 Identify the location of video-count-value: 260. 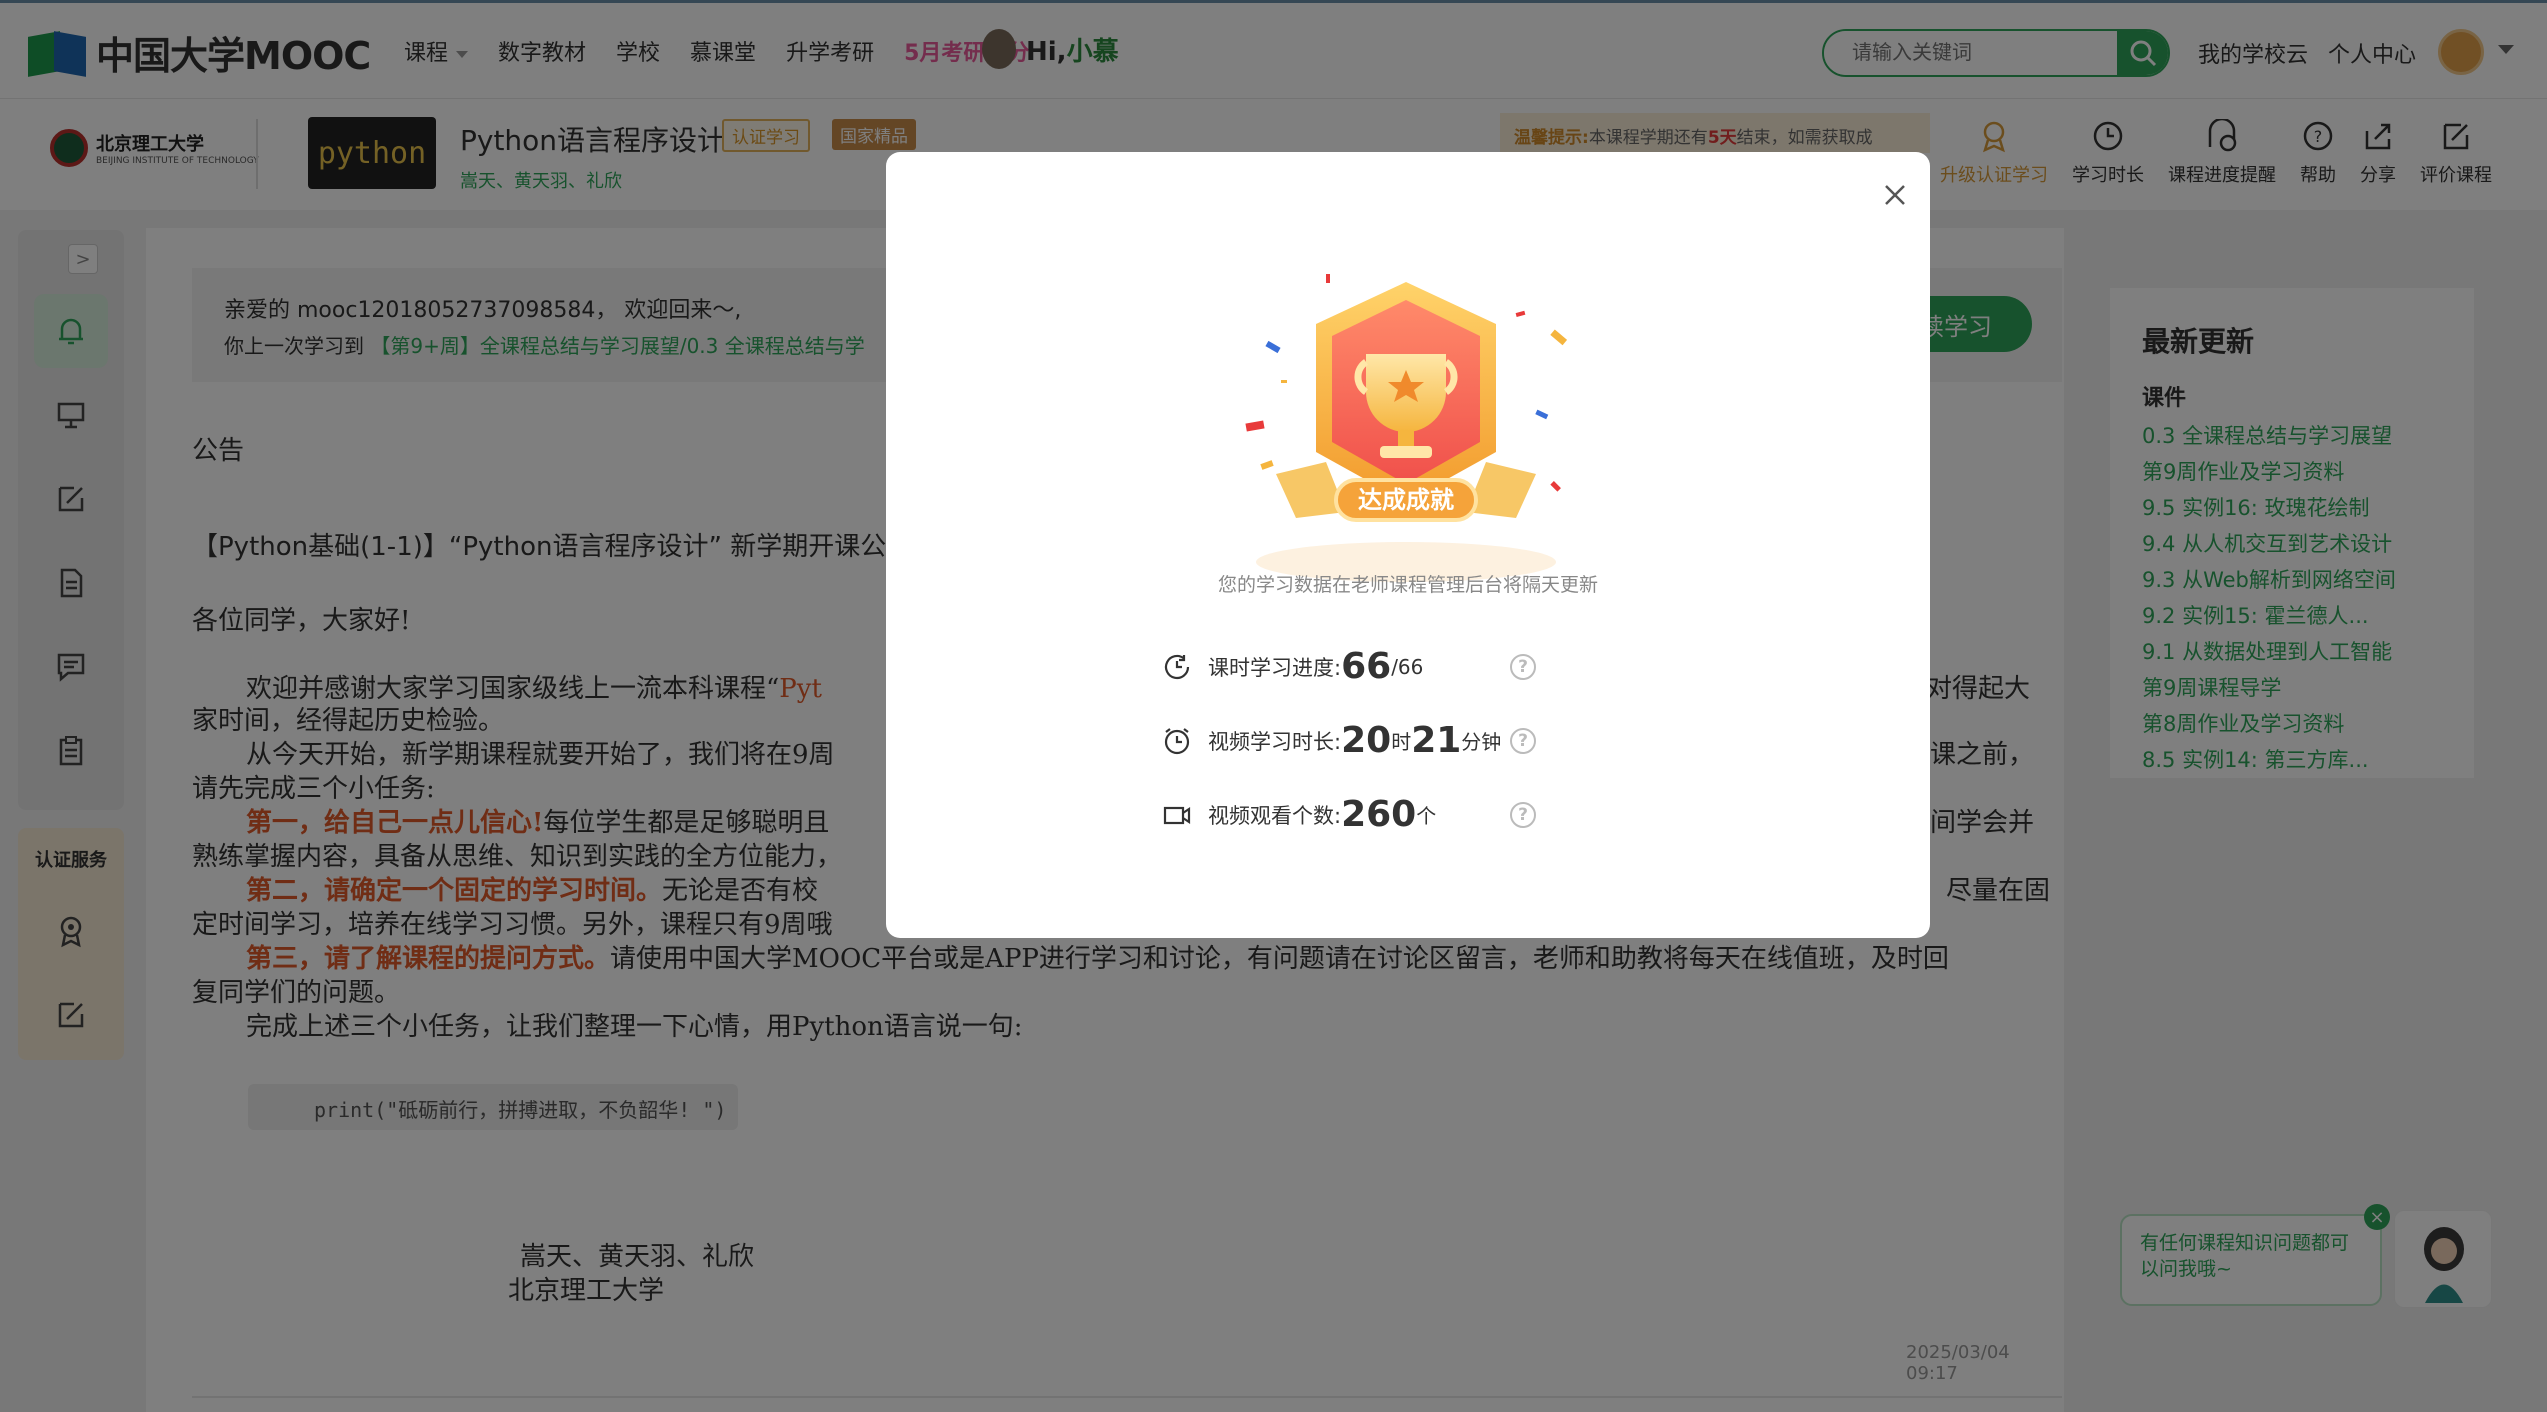
(1379, 814).